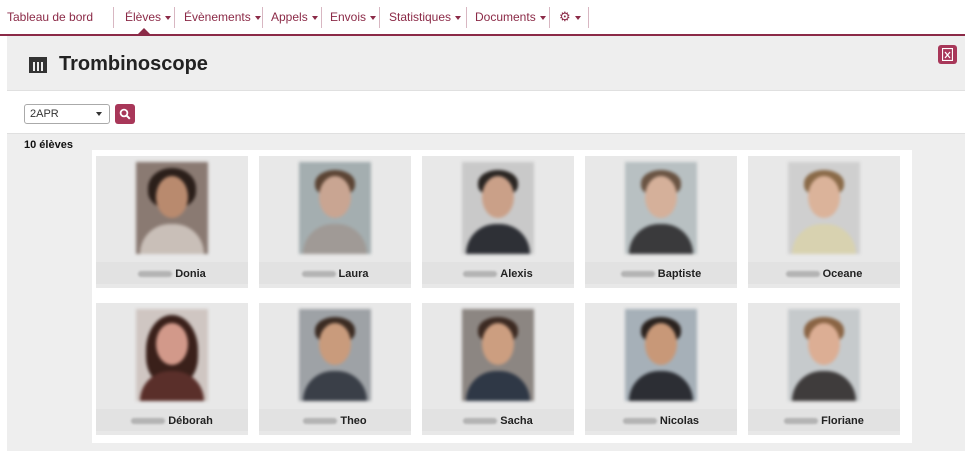  I want to click on nav-label: Envois, so click(348, 17).